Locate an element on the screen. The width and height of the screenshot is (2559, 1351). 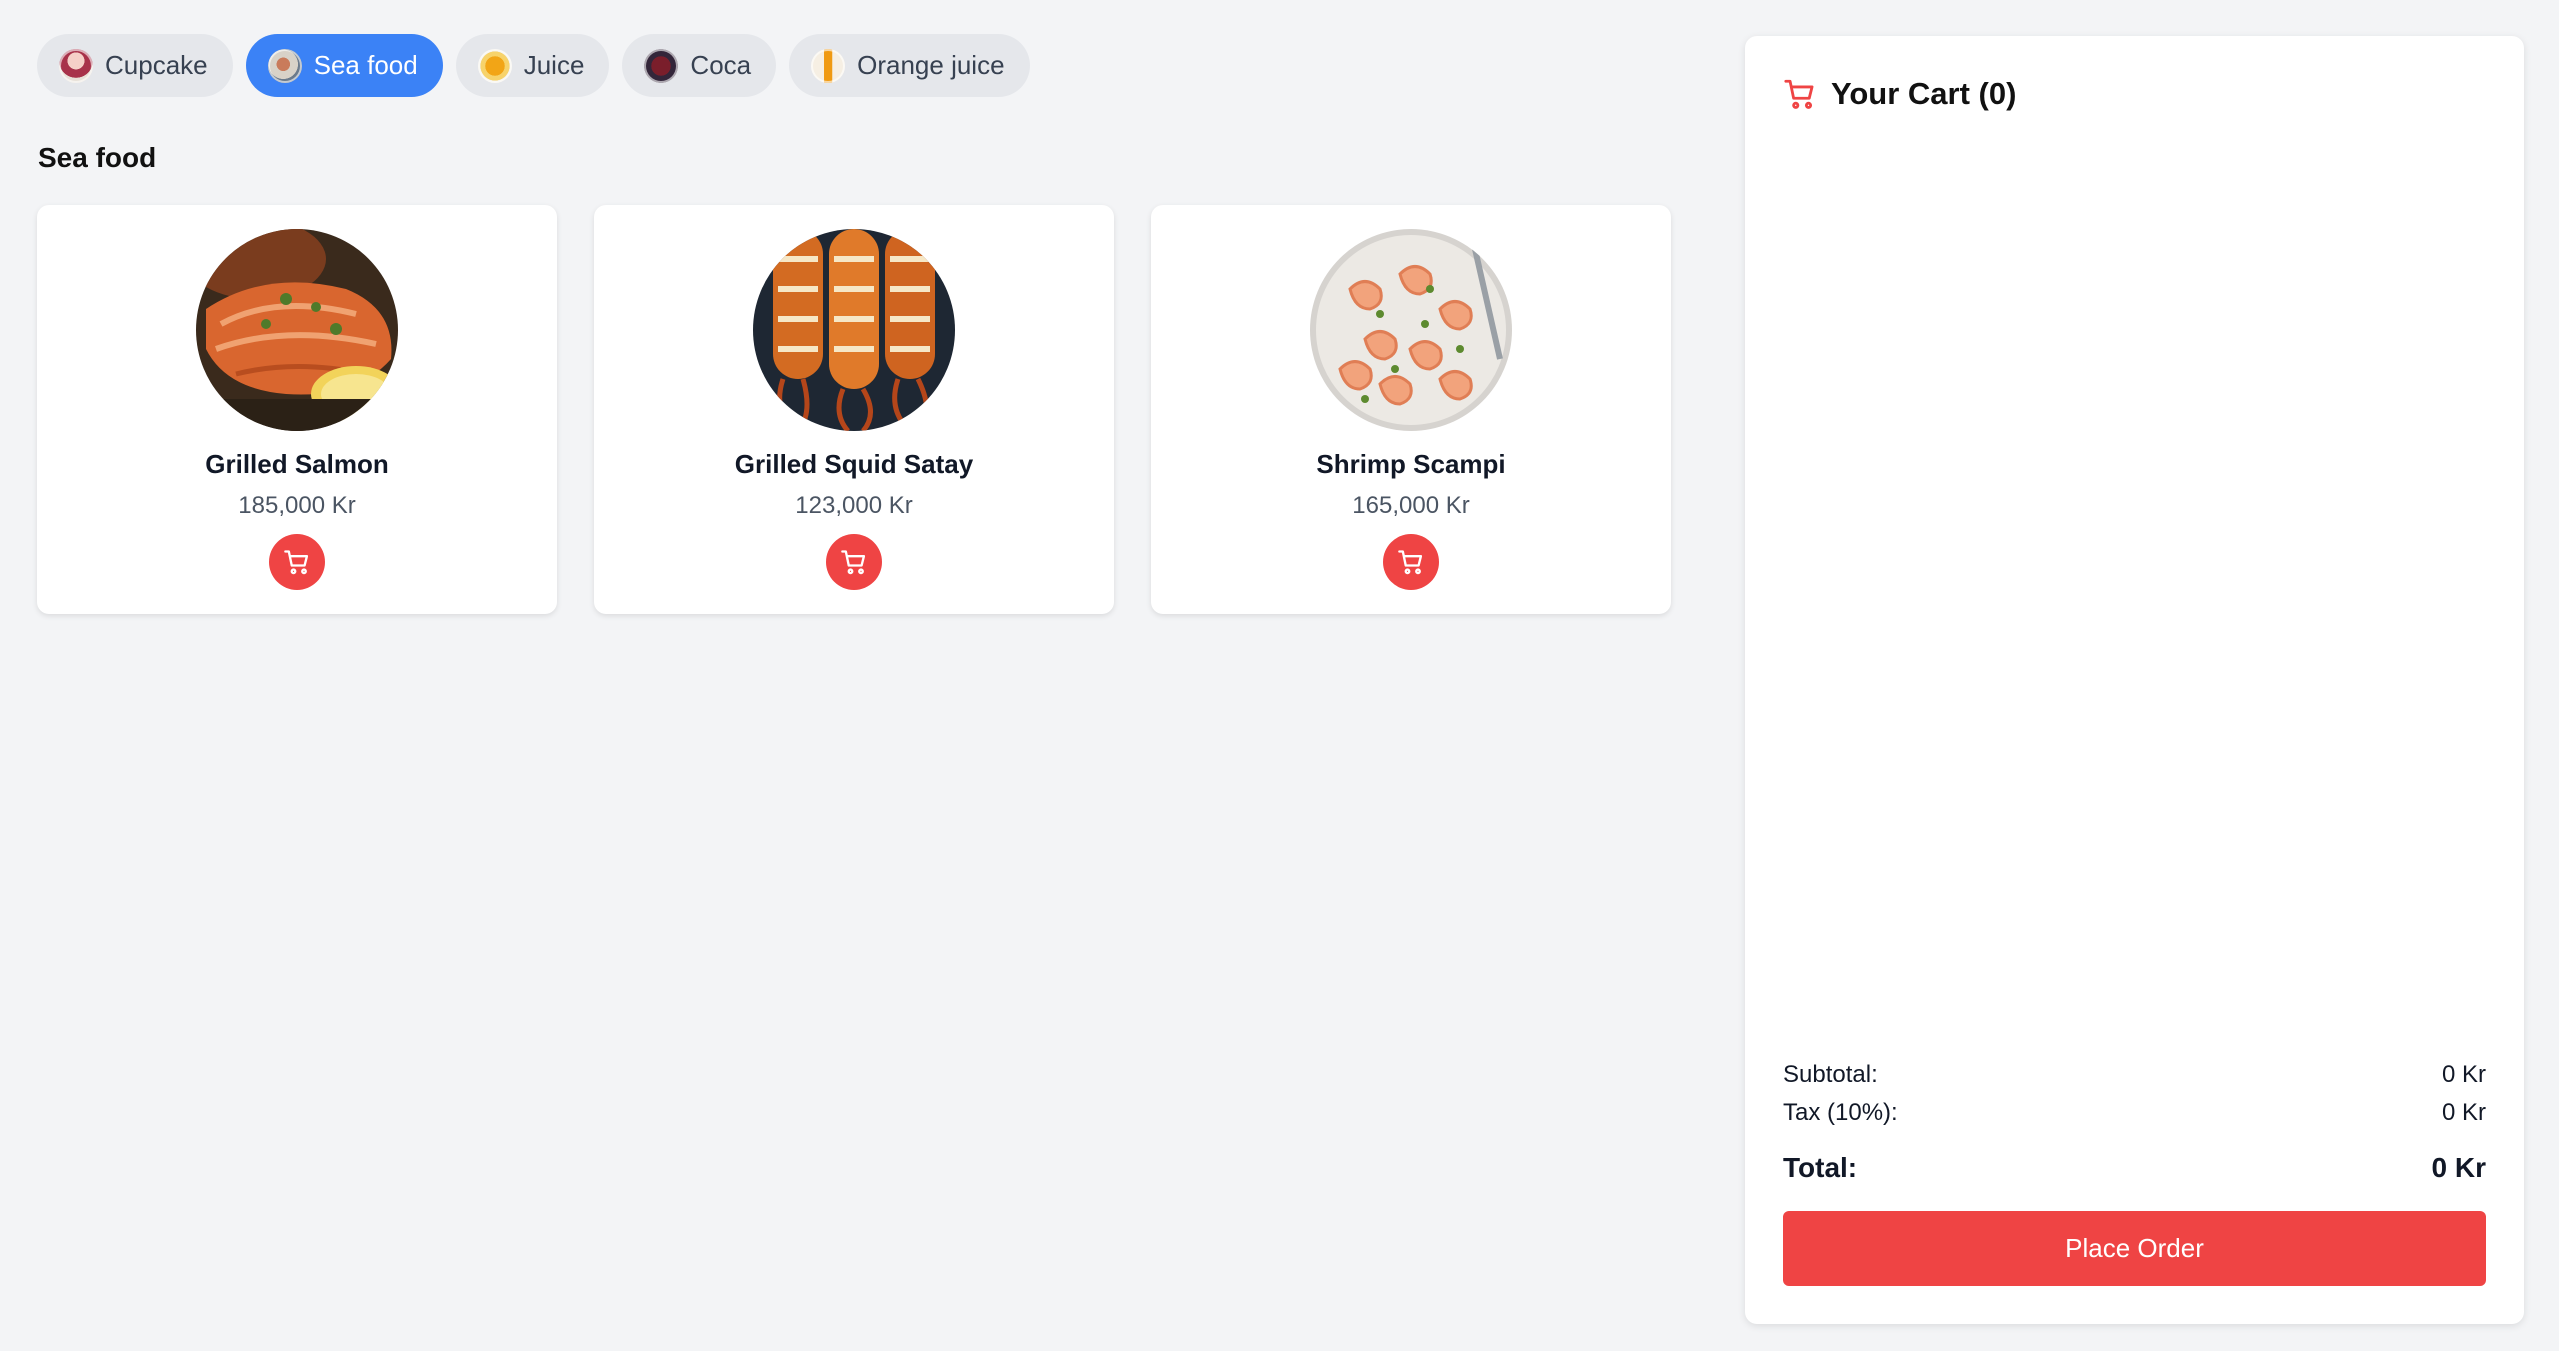
category-chip-cupcake: Cupcake is located at coordinates (135, 65).